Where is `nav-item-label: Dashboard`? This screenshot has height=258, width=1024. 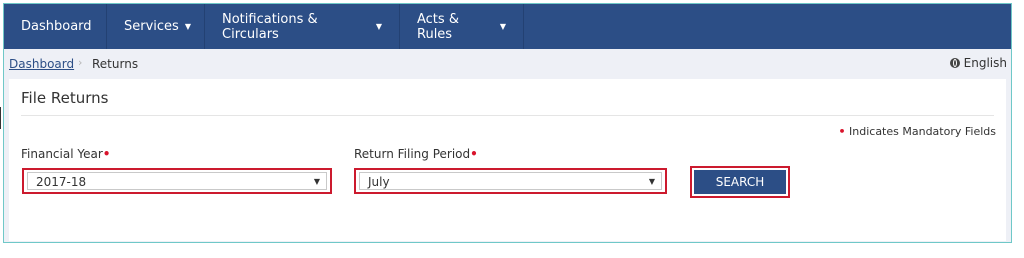
nav-item-label: Dashboard is located at coordinates (56, 26).